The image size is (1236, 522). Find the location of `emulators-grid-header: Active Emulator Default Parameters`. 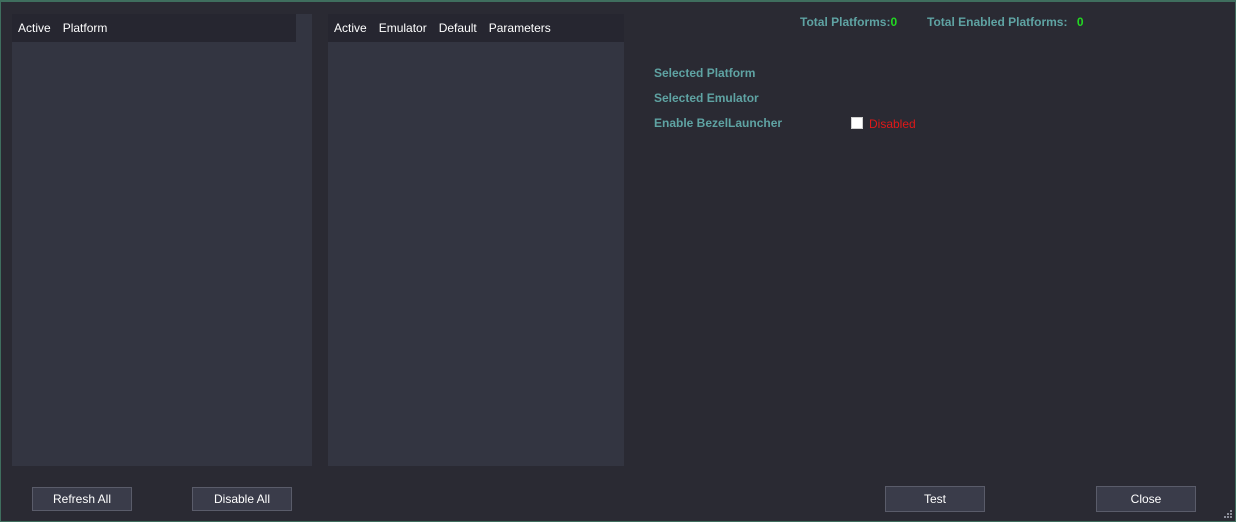

emulators-grid-header: Active Emulator Default Parameters is located at coordinates (476, 28).